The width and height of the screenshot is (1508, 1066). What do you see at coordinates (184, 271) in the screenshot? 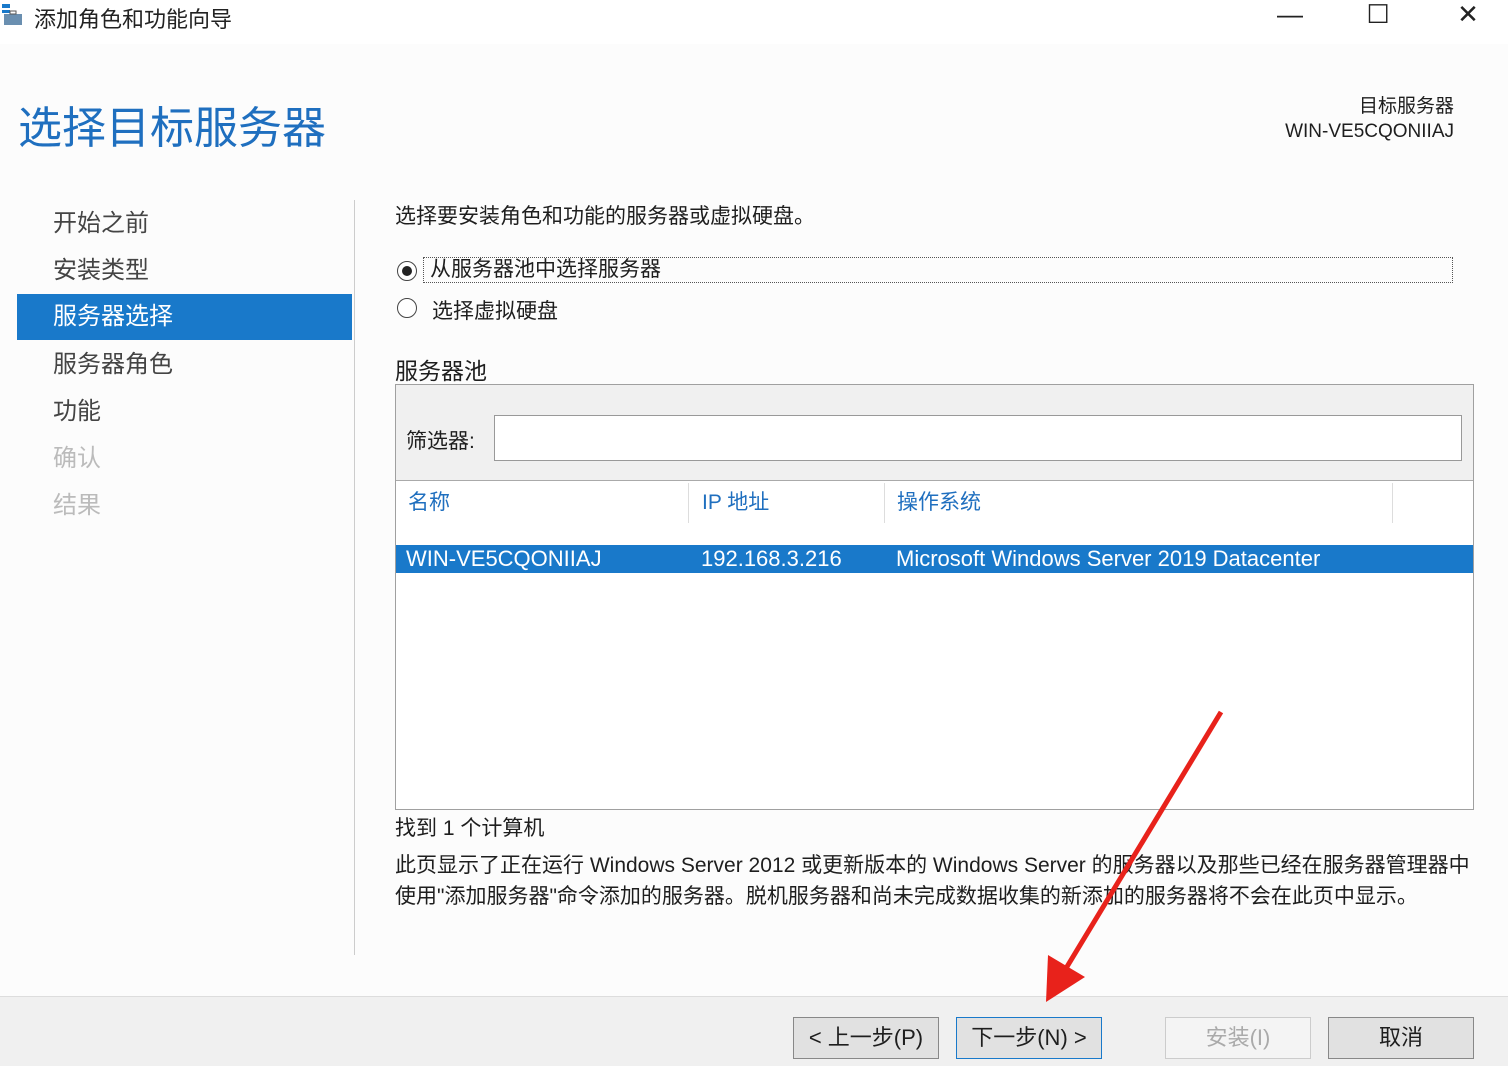
I see `nav-item-installation-type: 安装类型` at bounding box center [184, 271].